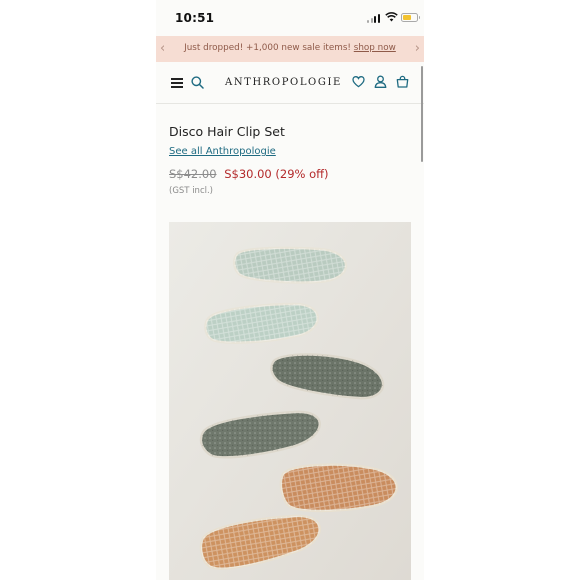 Image resolution: width=580 pixels, height=580 pixels. What do you see at coordinates (290, 18) in the screenshot?
I see `status-bar: 10:51` at bounding box center [290, 18].